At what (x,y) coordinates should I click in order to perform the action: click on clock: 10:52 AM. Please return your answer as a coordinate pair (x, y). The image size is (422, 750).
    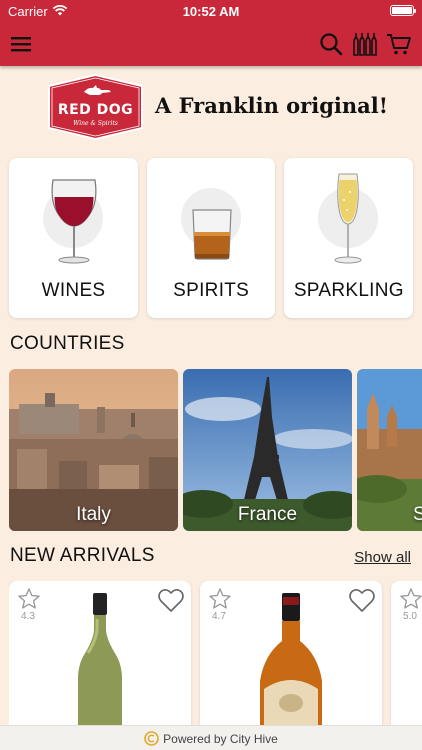
    Looking at the image, I should click on (211, 11).